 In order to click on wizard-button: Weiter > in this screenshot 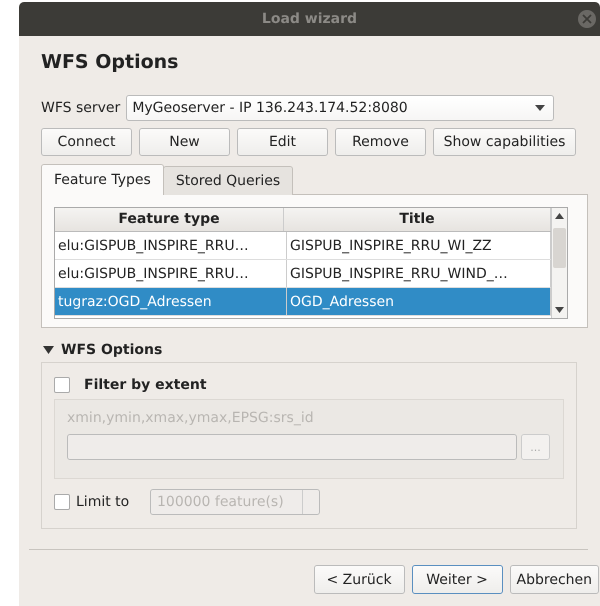, I will do `click(457, 579)`.